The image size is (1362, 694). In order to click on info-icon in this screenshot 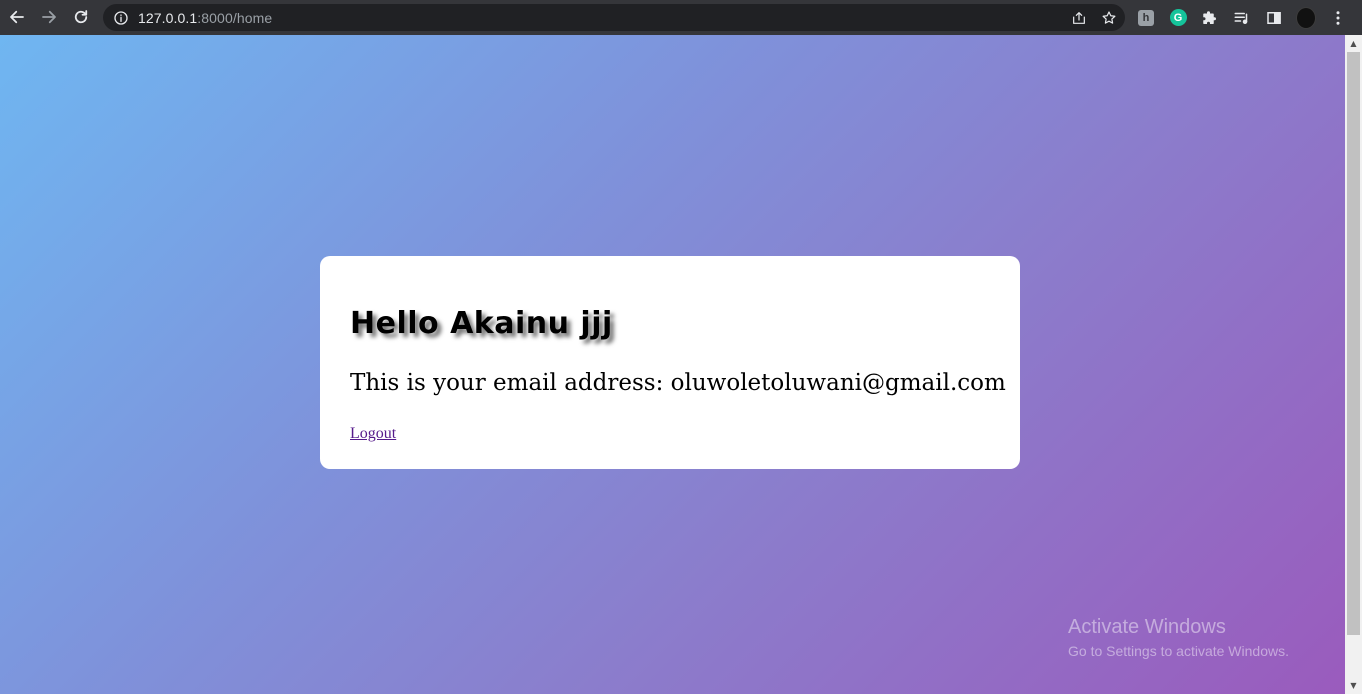, I will do `click(121, 18)`.